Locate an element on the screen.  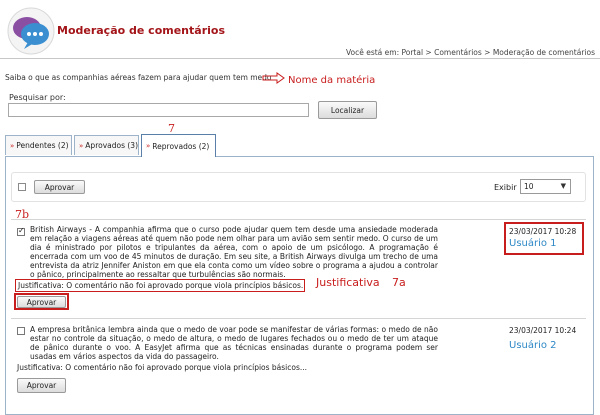
page-size-value: 10 is located at coordinates (529, 186).